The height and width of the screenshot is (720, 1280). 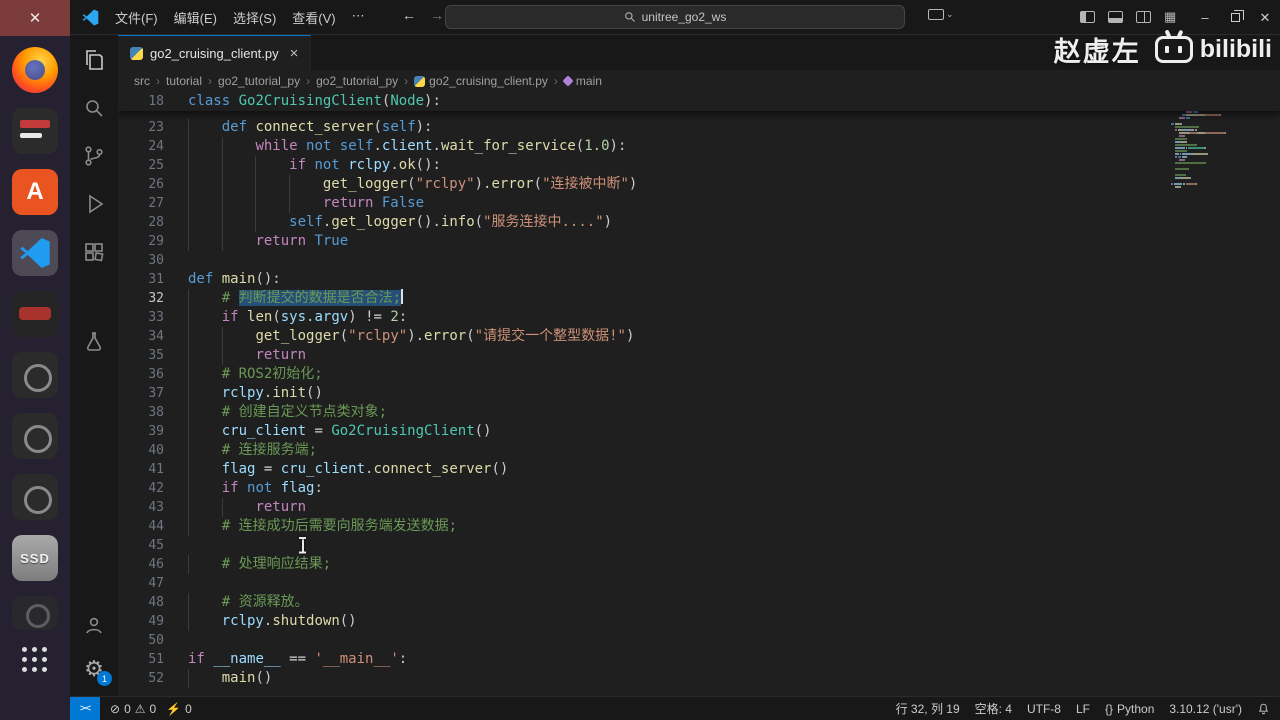 What do you see at coordinates (699, 640) in the screenshot?
I see `code-line: 50` at bounding box center [699, 640].